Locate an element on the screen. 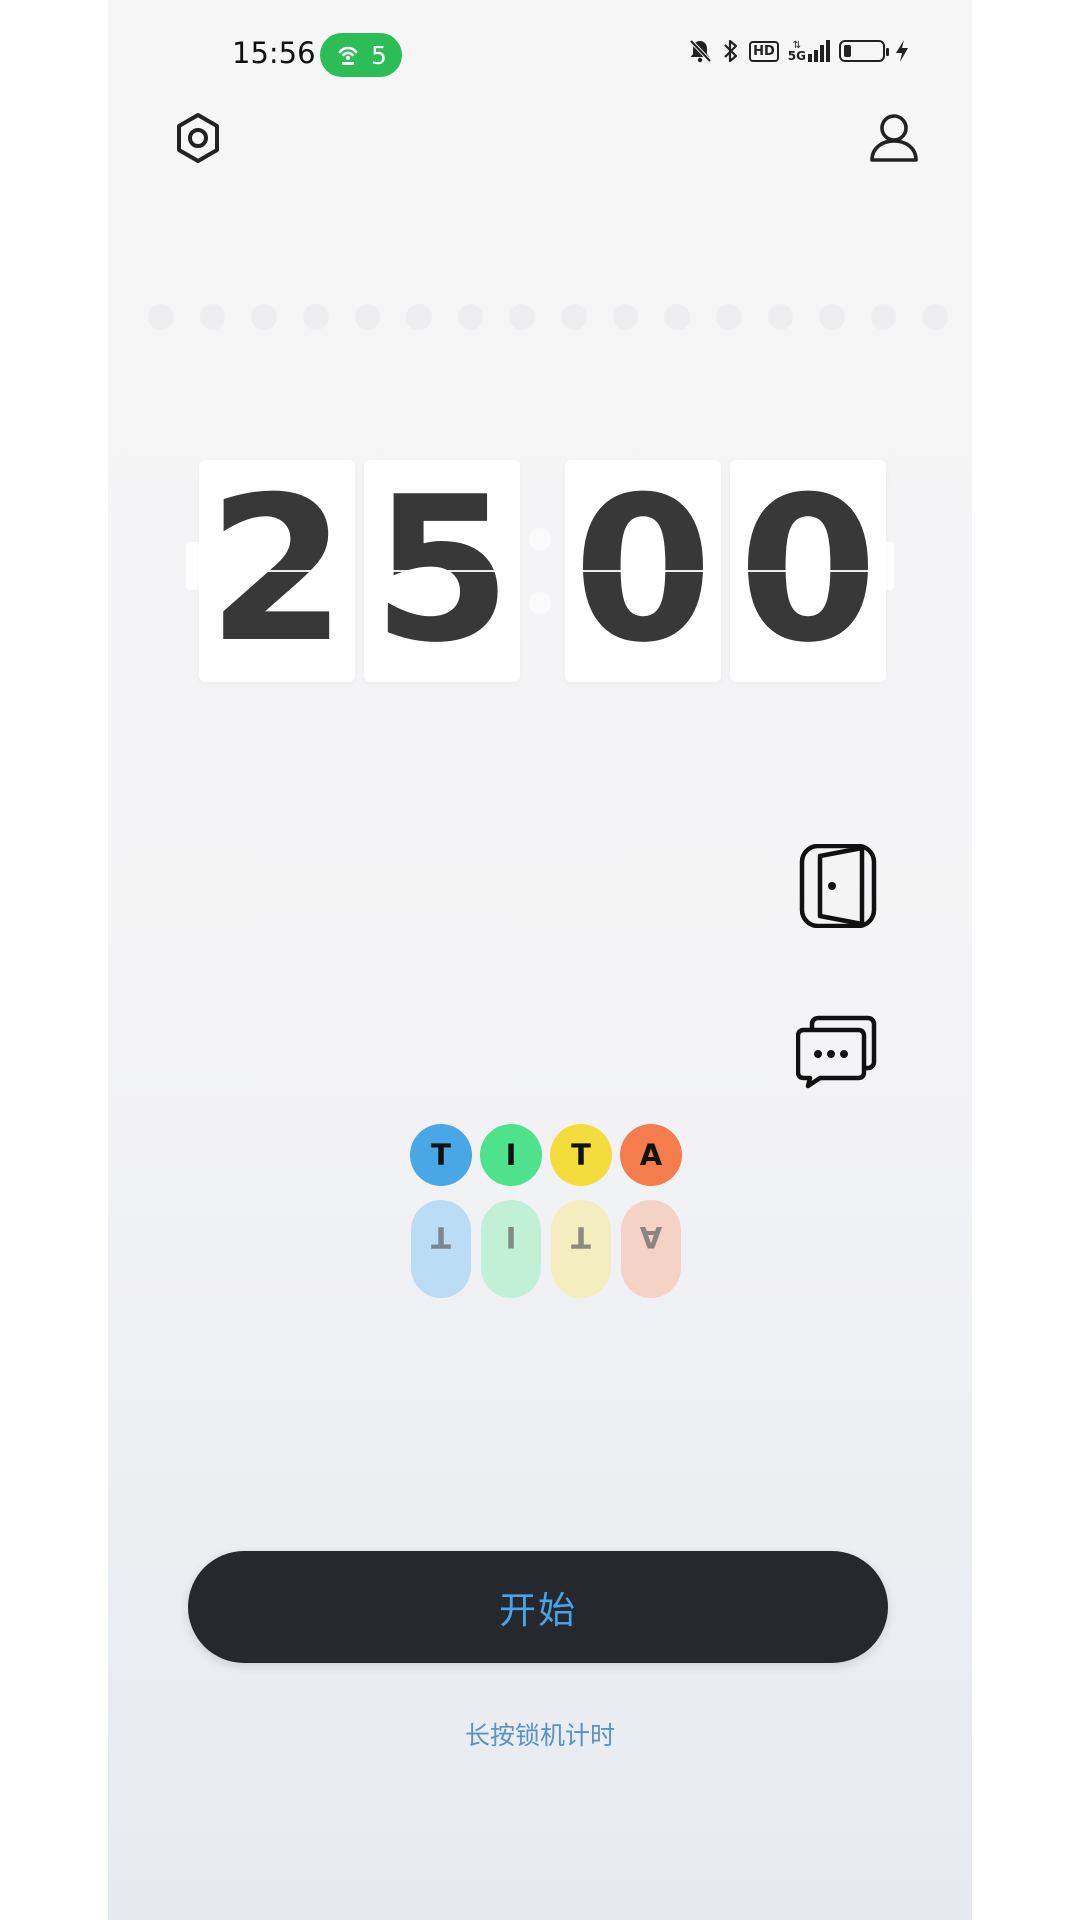  chat-bubbles-icon is located at coordinates (838, 1056).